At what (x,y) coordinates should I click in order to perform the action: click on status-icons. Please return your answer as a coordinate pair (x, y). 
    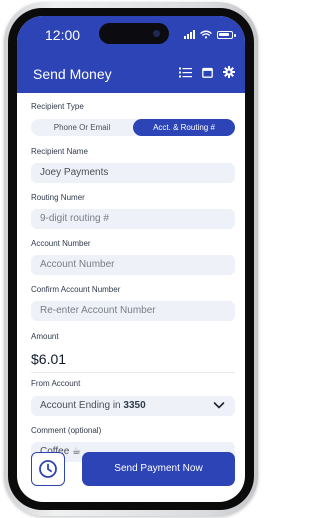
    Looking at the image, I should click on (210, 34).